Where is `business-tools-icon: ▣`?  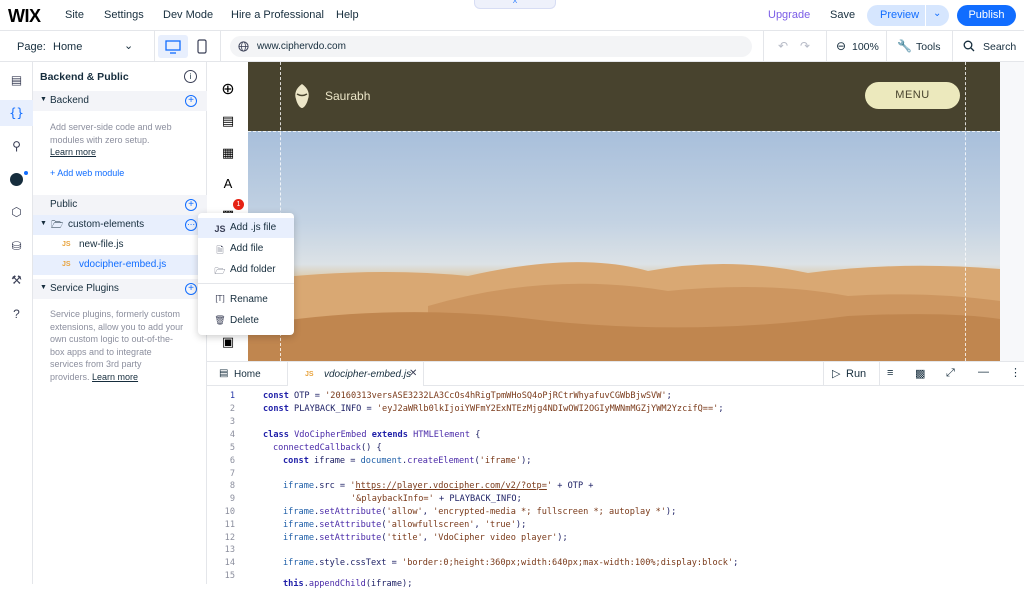
business-tools-icon: ▣ is located at coordinates (228, 342).